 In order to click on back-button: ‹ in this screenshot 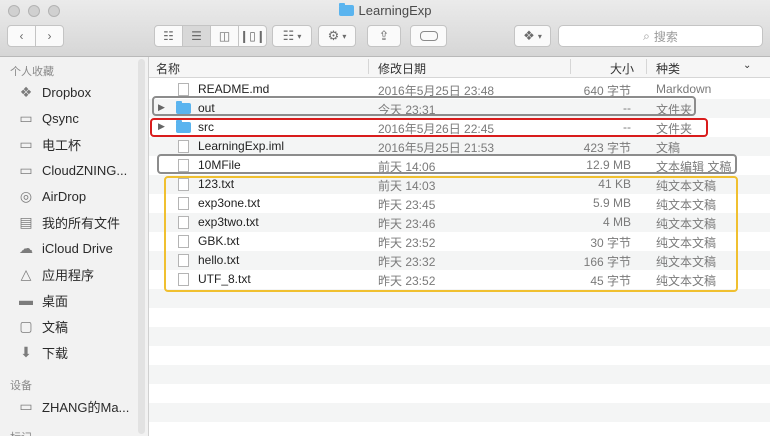, I will do `click(22, 36)`.